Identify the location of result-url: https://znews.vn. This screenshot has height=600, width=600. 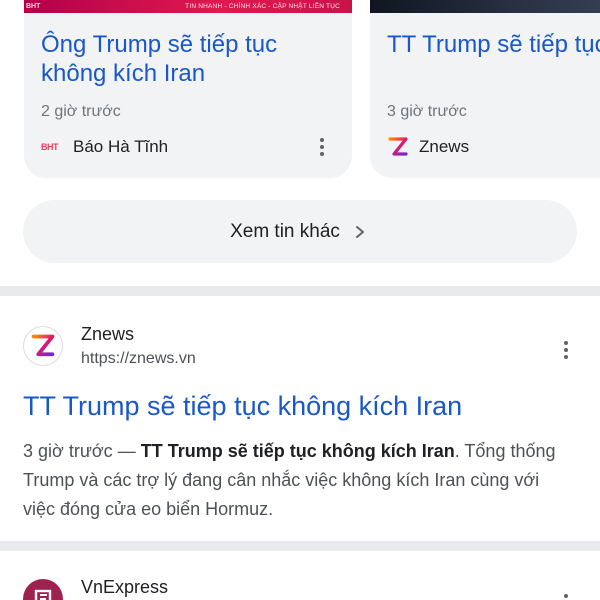
(138, 359).